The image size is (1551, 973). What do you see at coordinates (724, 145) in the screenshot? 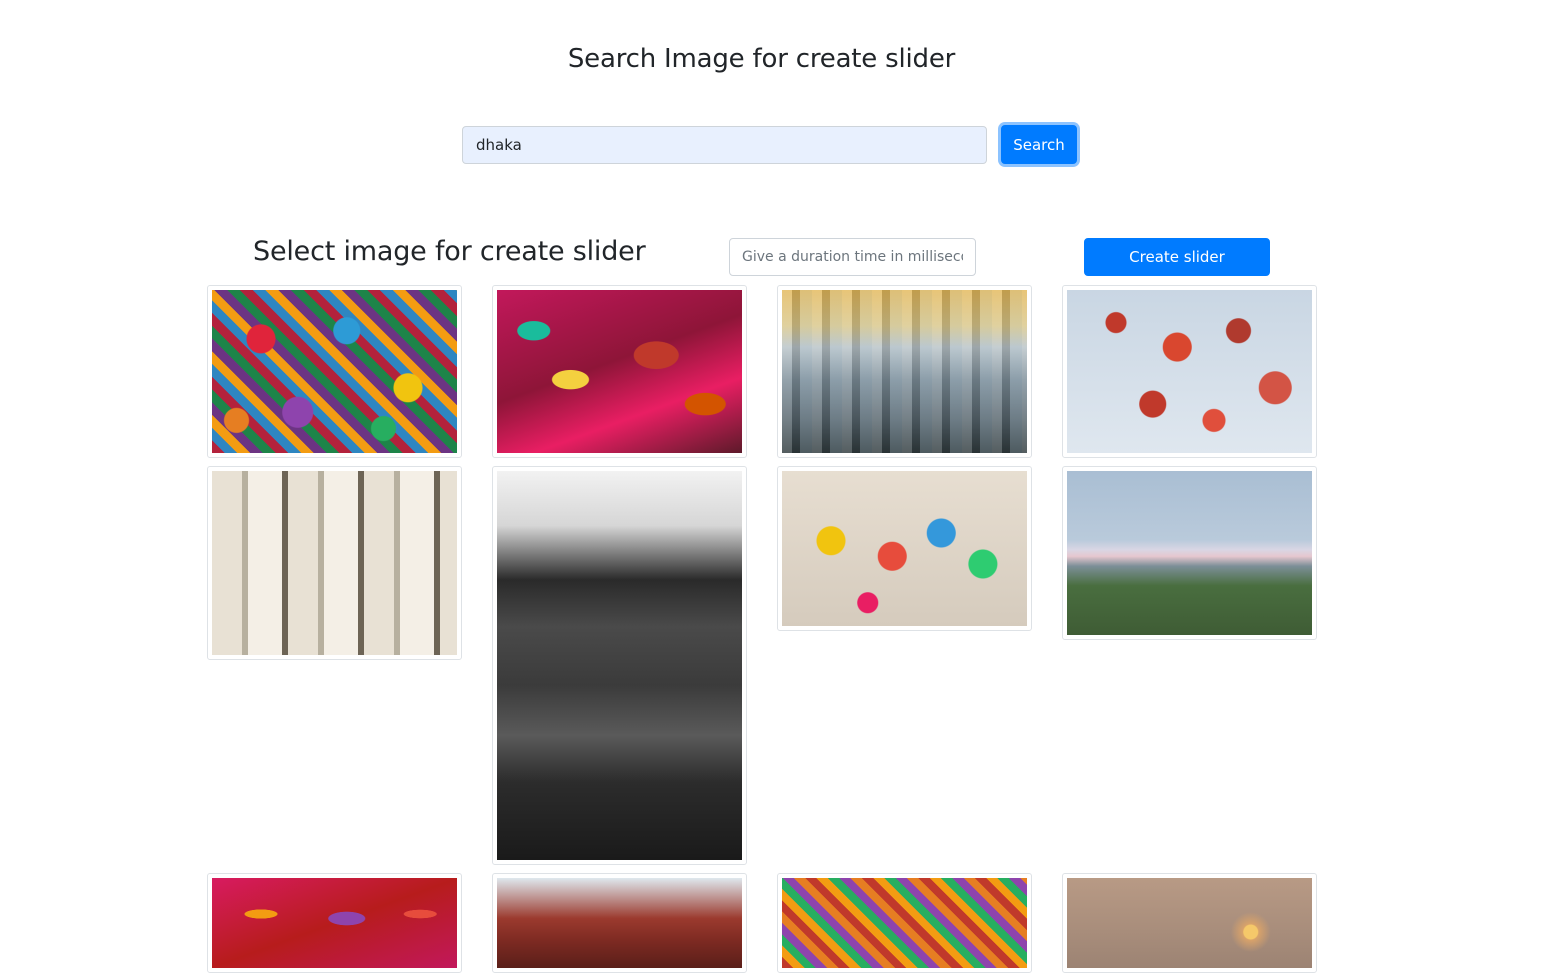
I see `search-input` at bounding box center [724, 145].